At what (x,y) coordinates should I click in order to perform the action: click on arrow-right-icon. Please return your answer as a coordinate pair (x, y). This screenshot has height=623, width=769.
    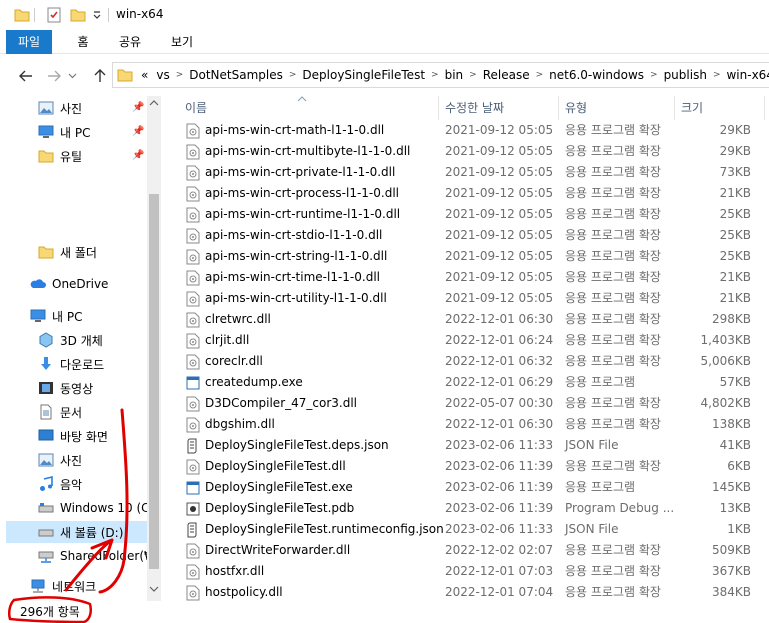
    Looking at the image, I should click on (54, 76).